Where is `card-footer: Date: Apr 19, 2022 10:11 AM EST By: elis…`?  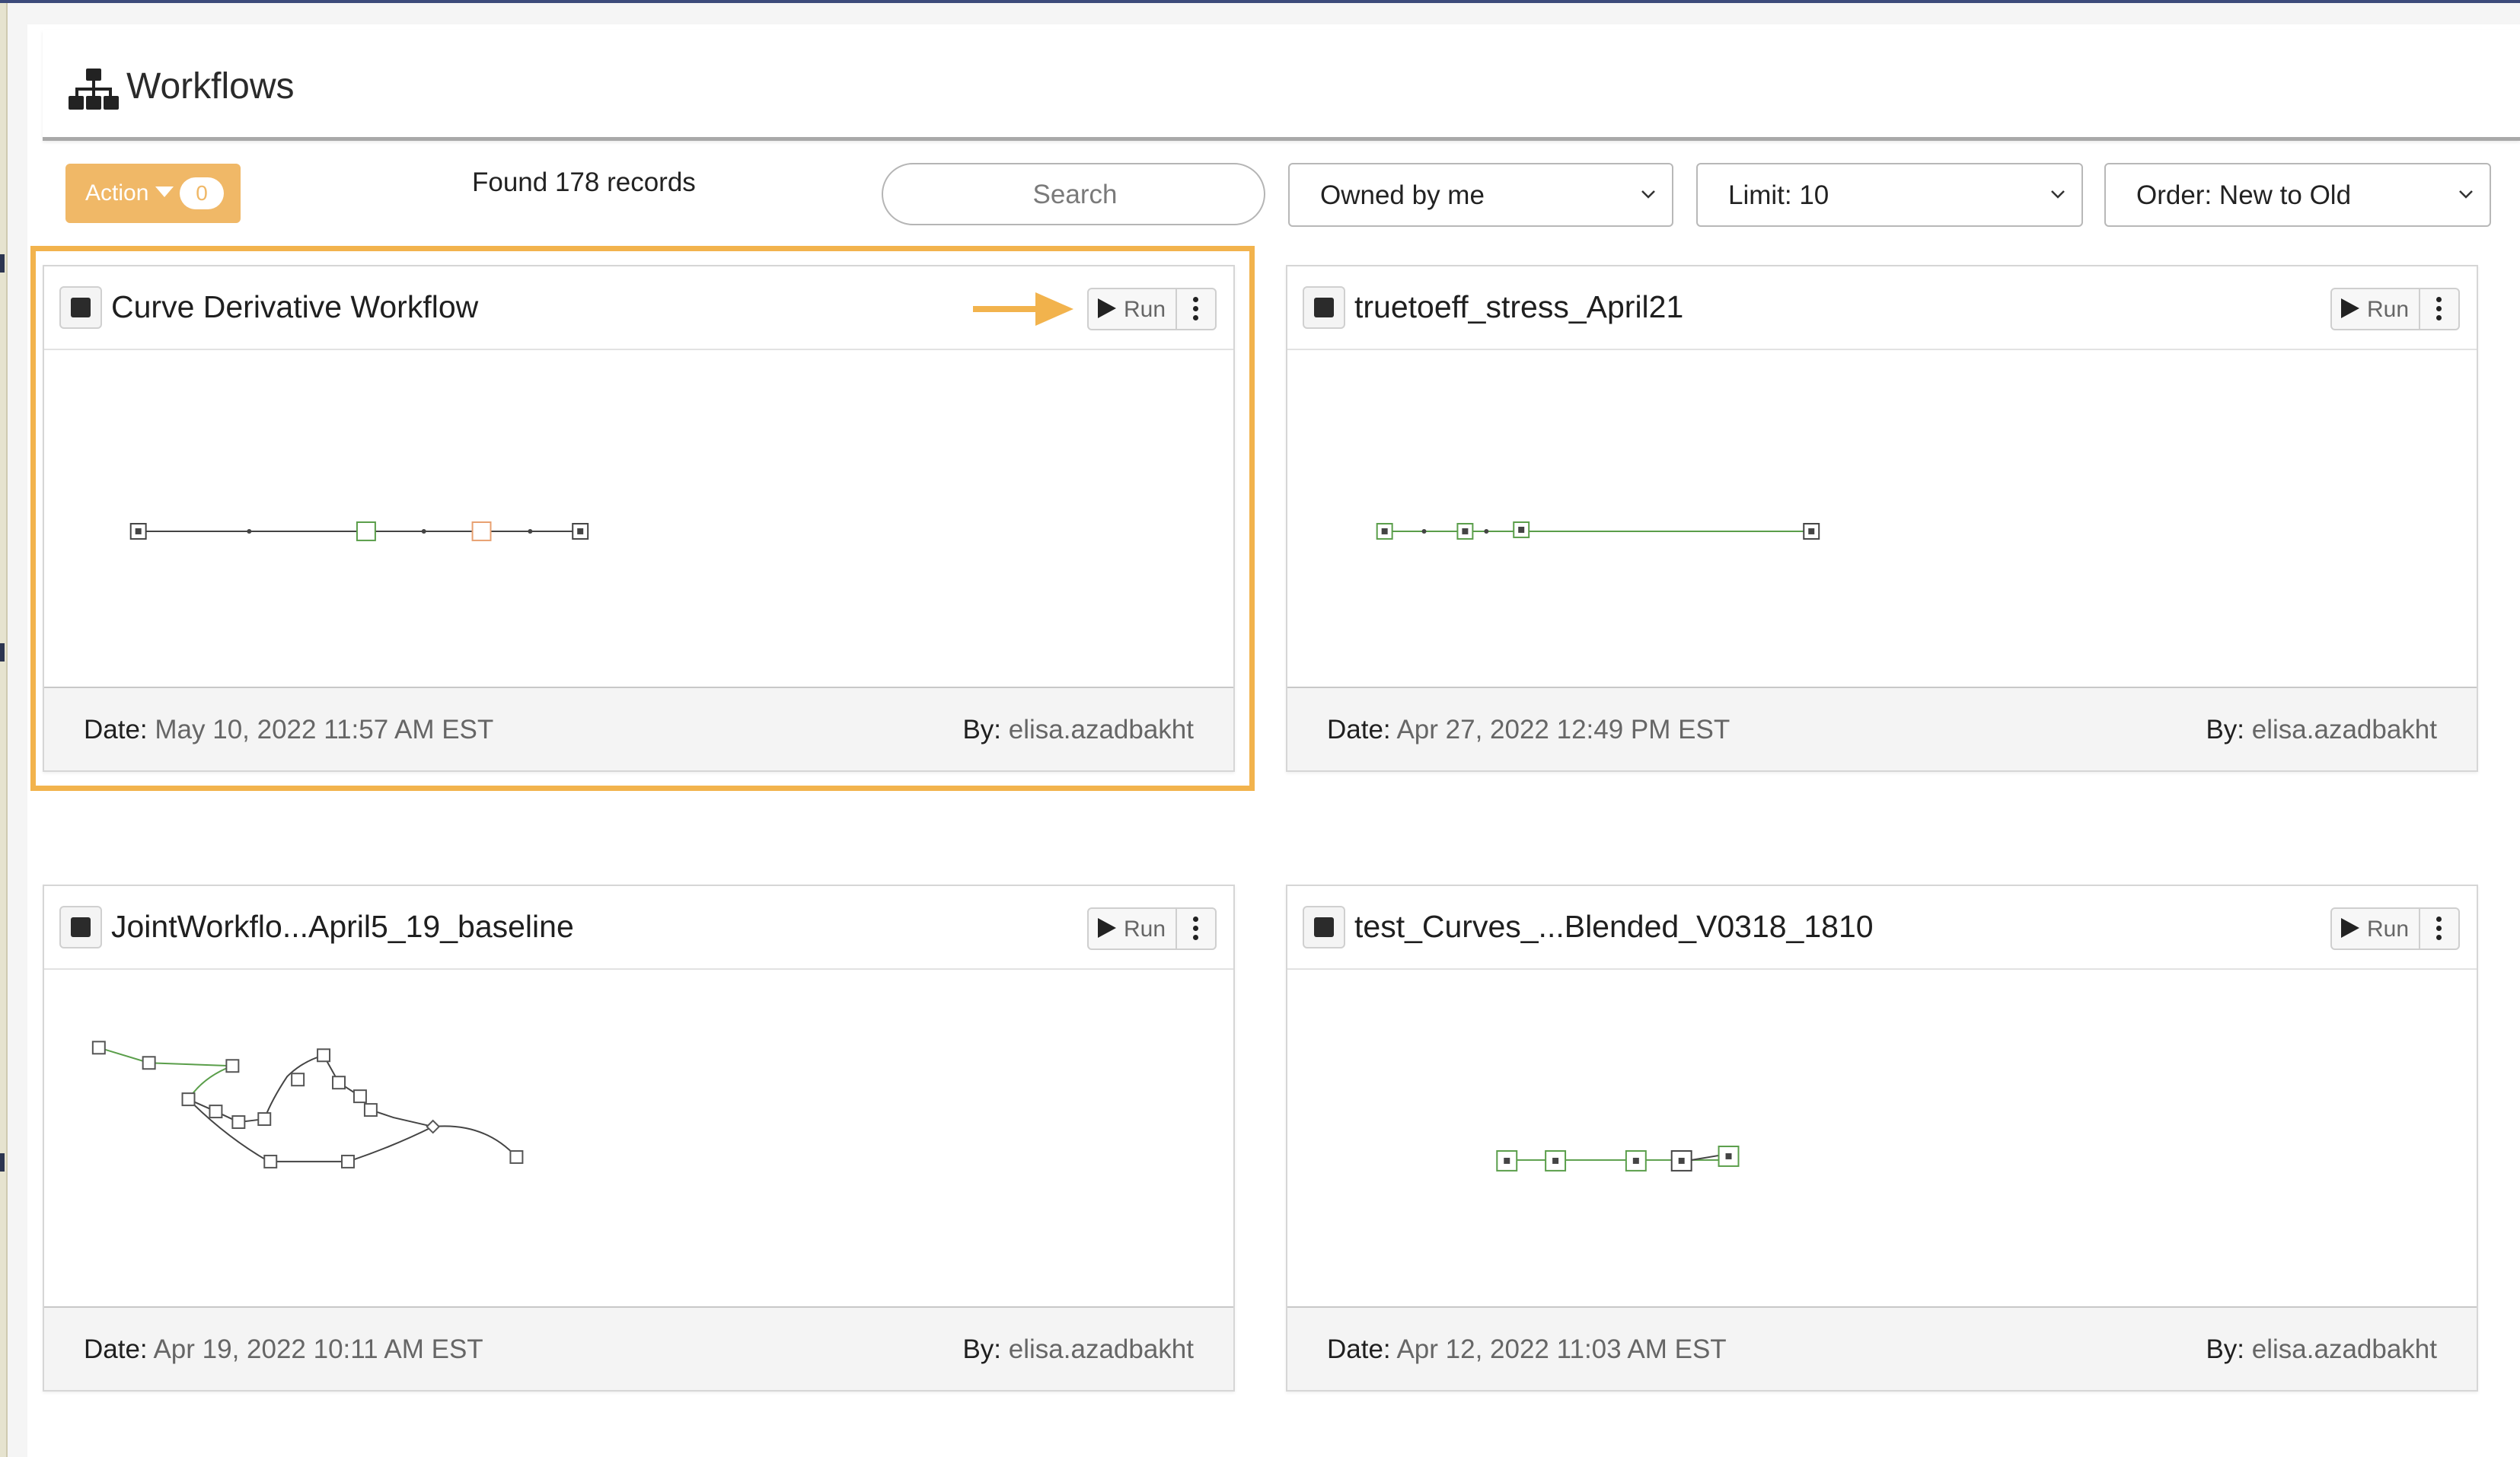
card-footer: Date: Apr 19, 2022 10:11 AM EST By: elis… is located at coordinates (638, 1348).